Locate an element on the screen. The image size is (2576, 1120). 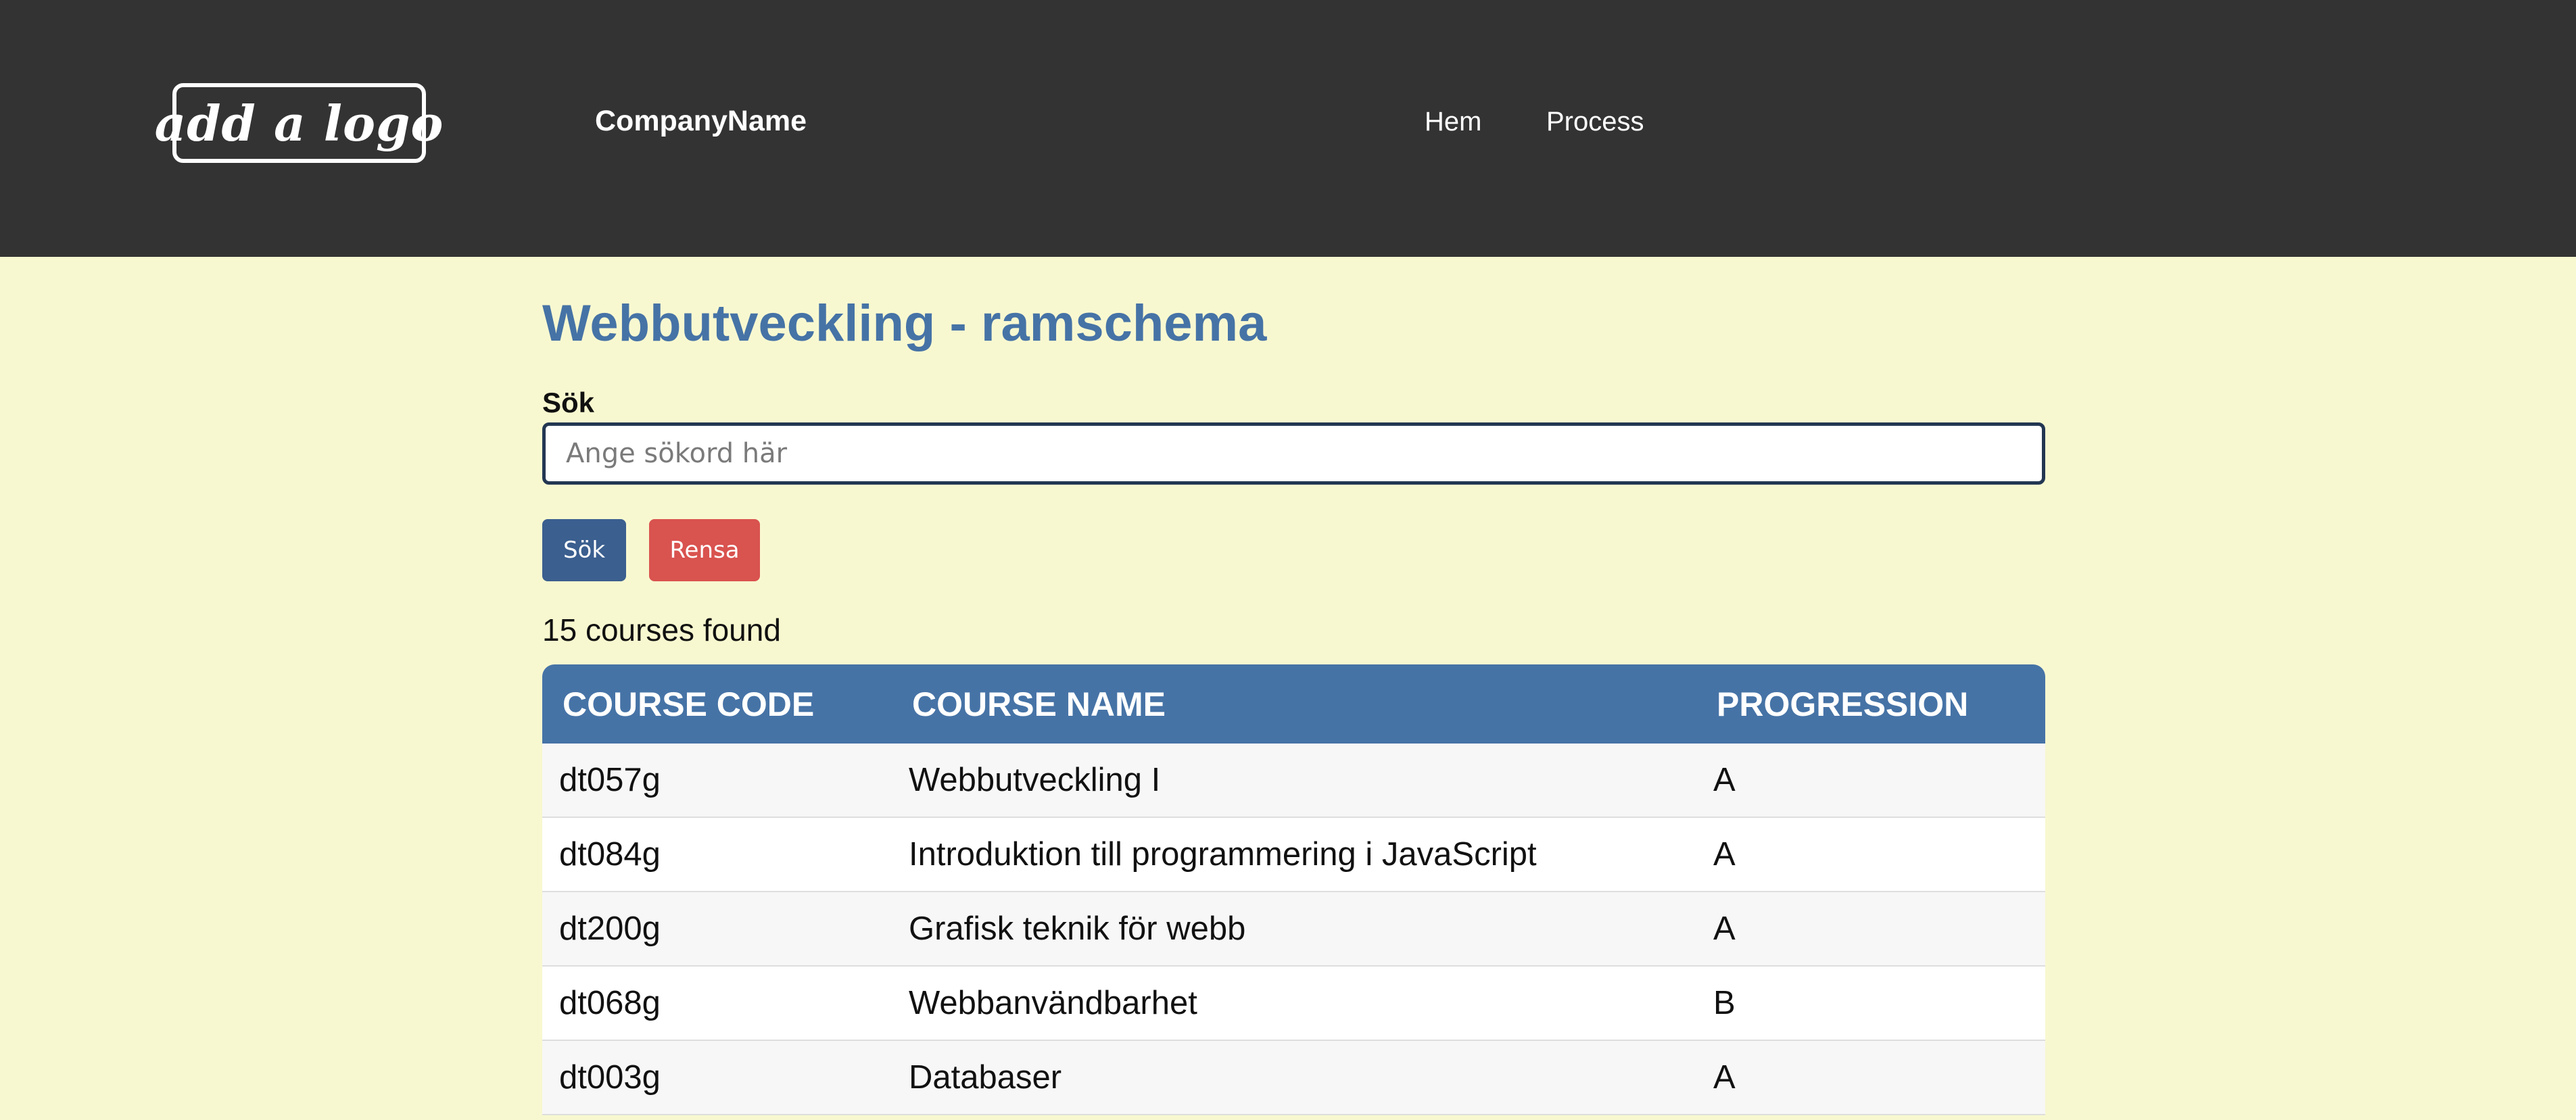
logo: add a logo is located at coordinates (299, 123).